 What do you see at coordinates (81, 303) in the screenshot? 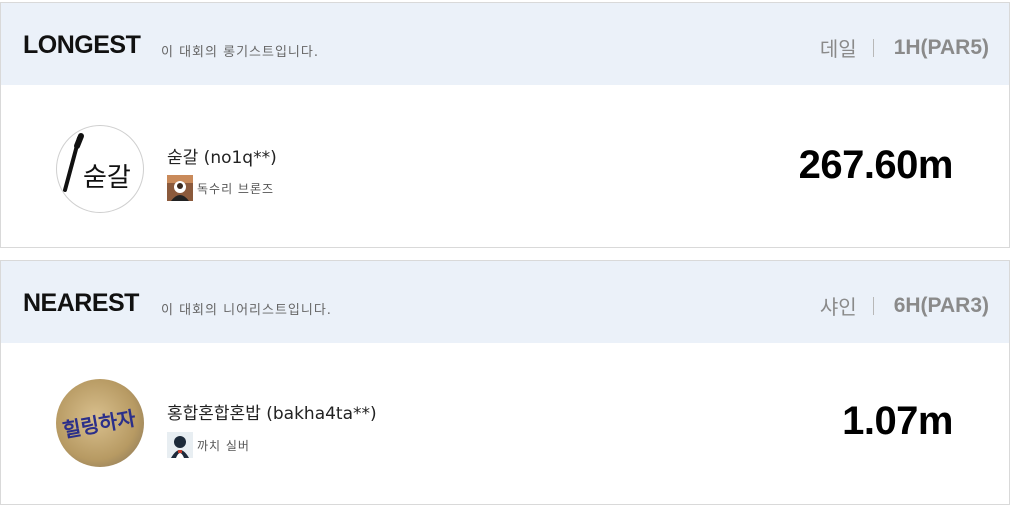
I see `nearest-title: NEAREST` at bounding box center [81, 303].